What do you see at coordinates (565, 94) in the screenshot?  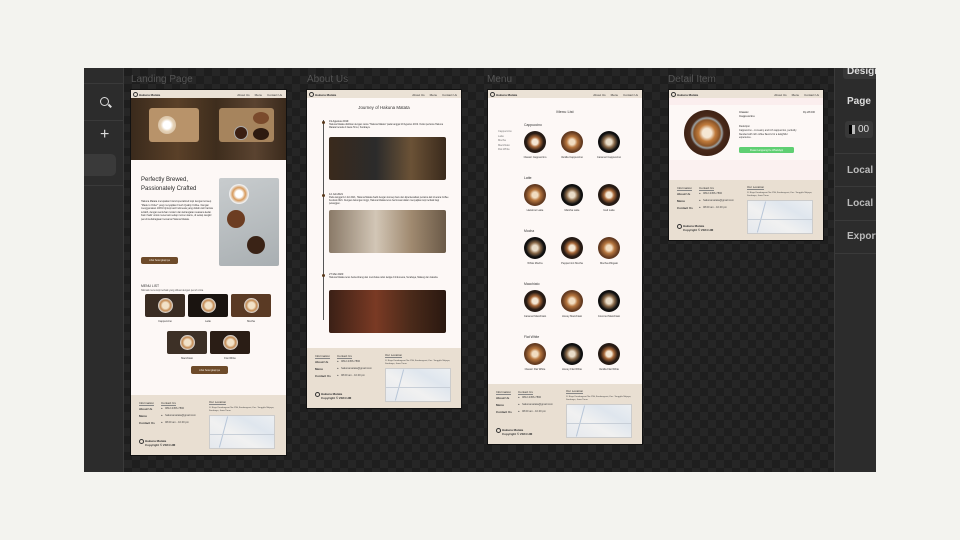 I see `navbar: Hakuna Matata About Us Menu Contact Us` at bounding box center [565, 94].